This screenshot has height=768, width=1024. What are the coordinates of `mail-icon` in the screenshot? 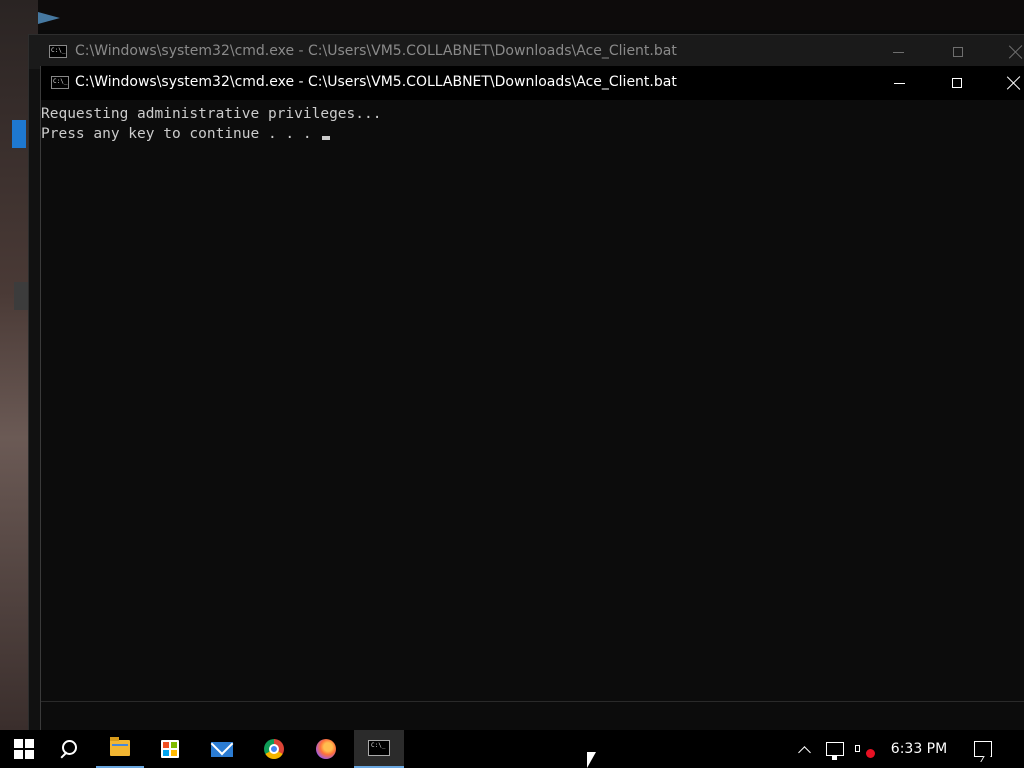 It's located at (222, 749).